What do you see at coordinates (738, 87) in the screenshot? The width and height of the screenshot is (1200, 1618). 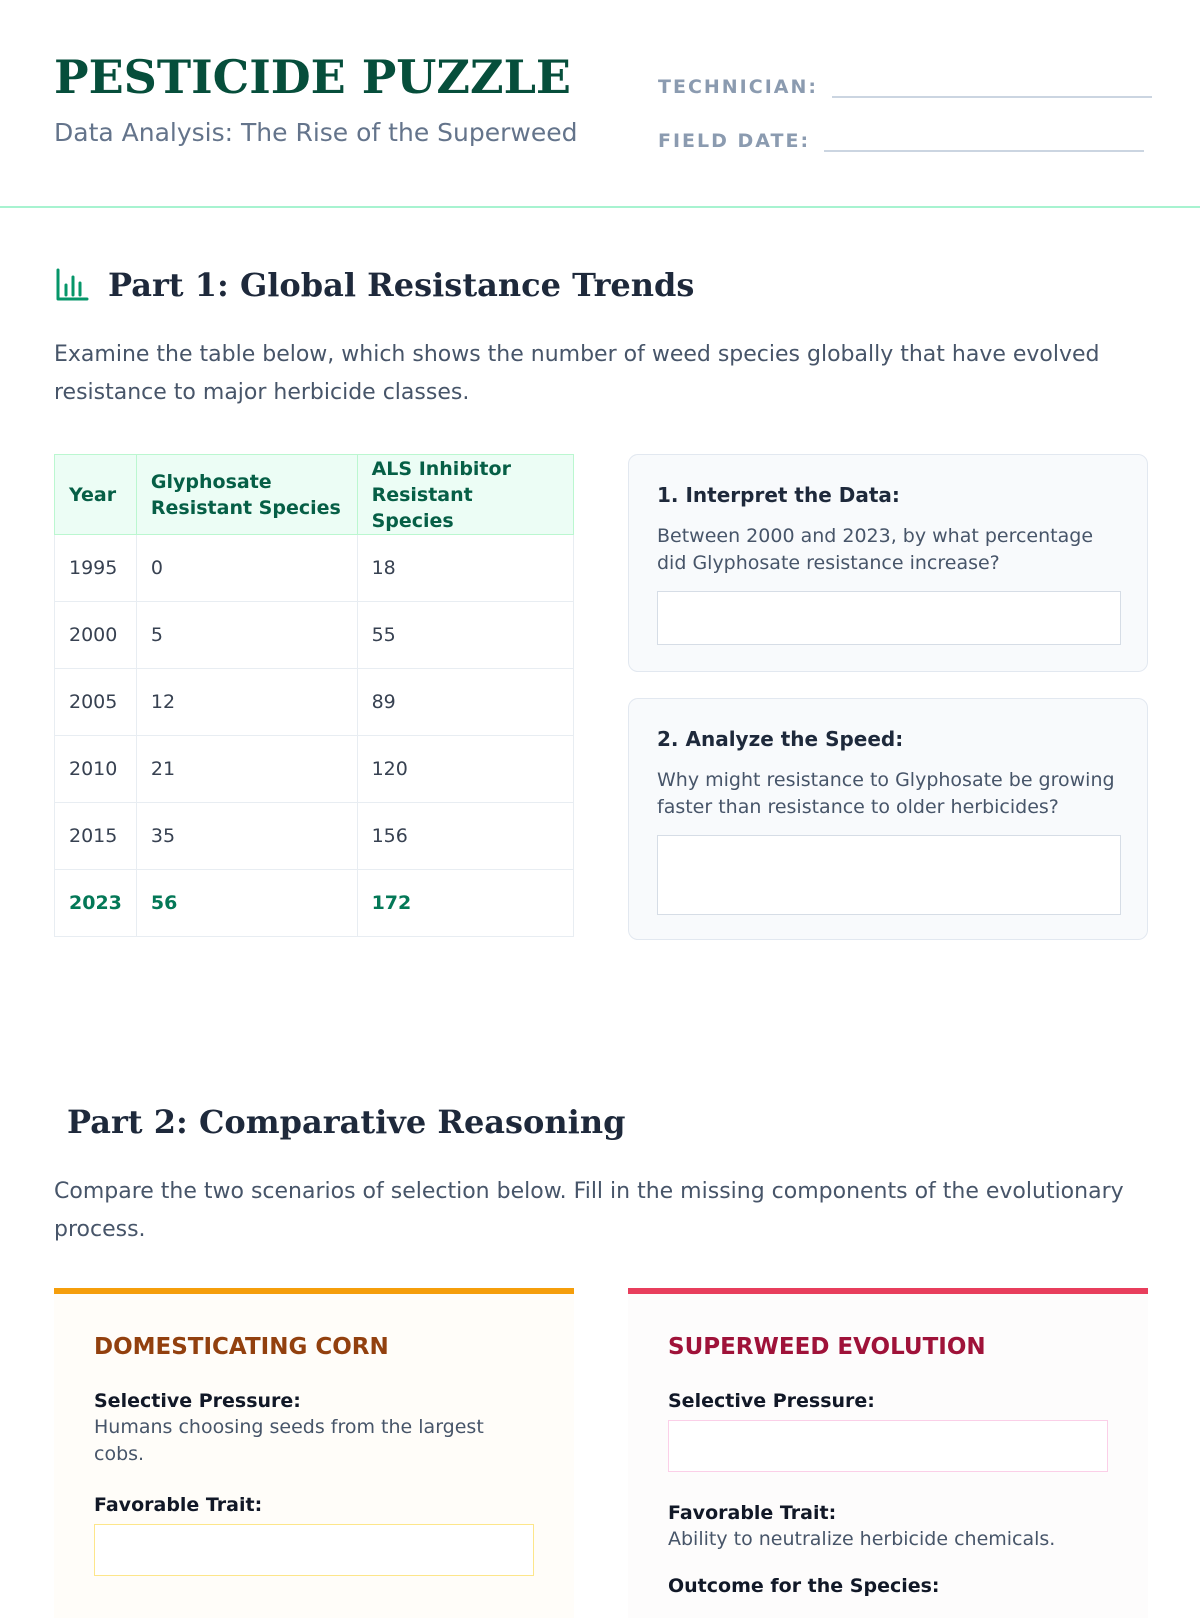 I see `technician-label: TECHNICIAN:` at bounding box center [738, 87].